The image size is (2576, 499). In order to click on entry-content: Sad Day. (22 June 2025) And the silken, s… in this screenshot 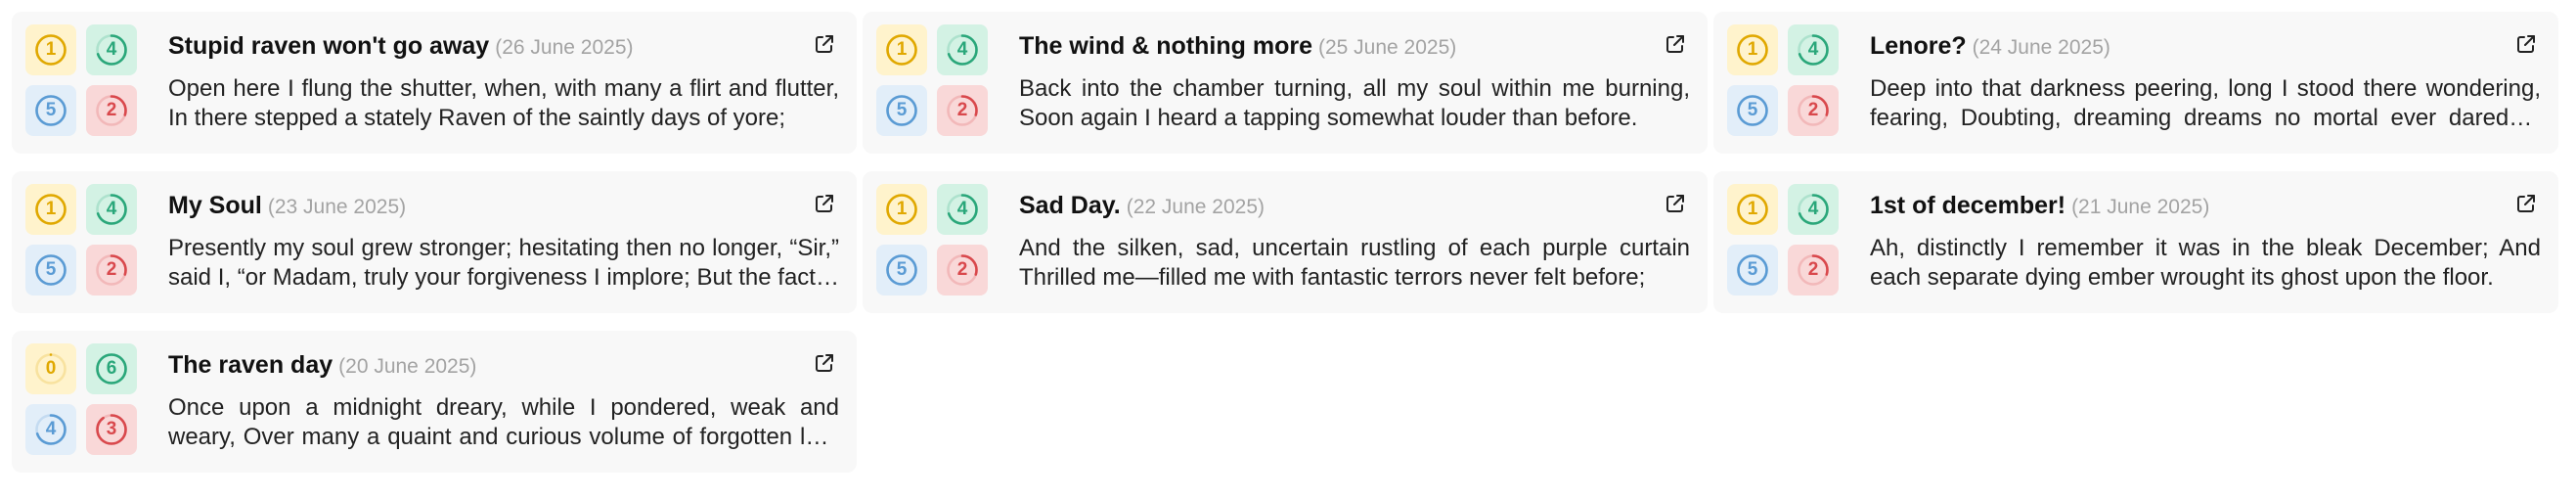, I will do `click(1354, 241)`.